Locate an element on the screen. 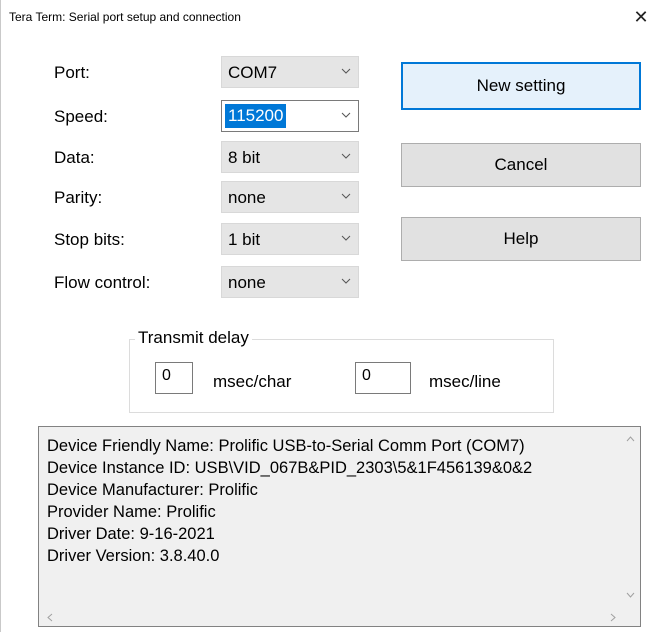 The width and height of the screenshot is (655, 632). parity-select: none is located at coordinates (290, 197).